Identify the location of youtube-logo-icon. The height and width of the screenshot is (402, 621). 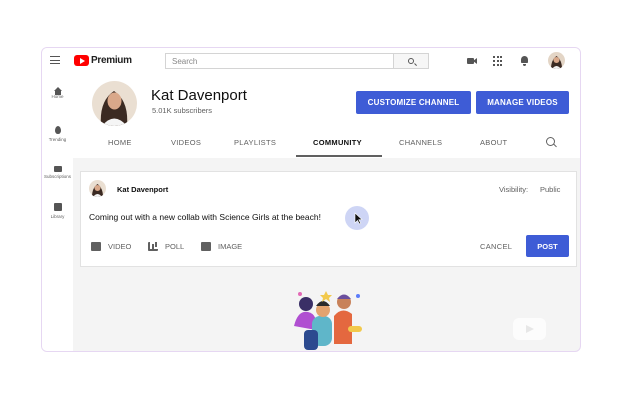
(81, 60).